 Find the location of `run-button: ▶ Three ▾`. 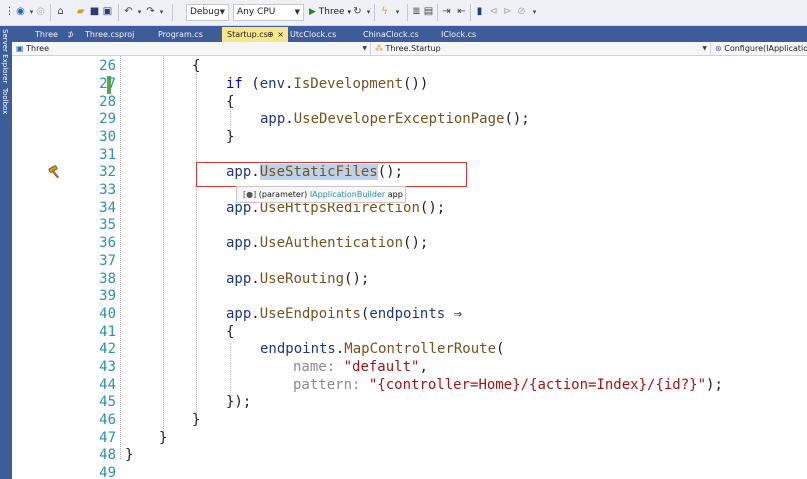

run-button: ▶ Three ▾ is located at coordinates (330, 12).